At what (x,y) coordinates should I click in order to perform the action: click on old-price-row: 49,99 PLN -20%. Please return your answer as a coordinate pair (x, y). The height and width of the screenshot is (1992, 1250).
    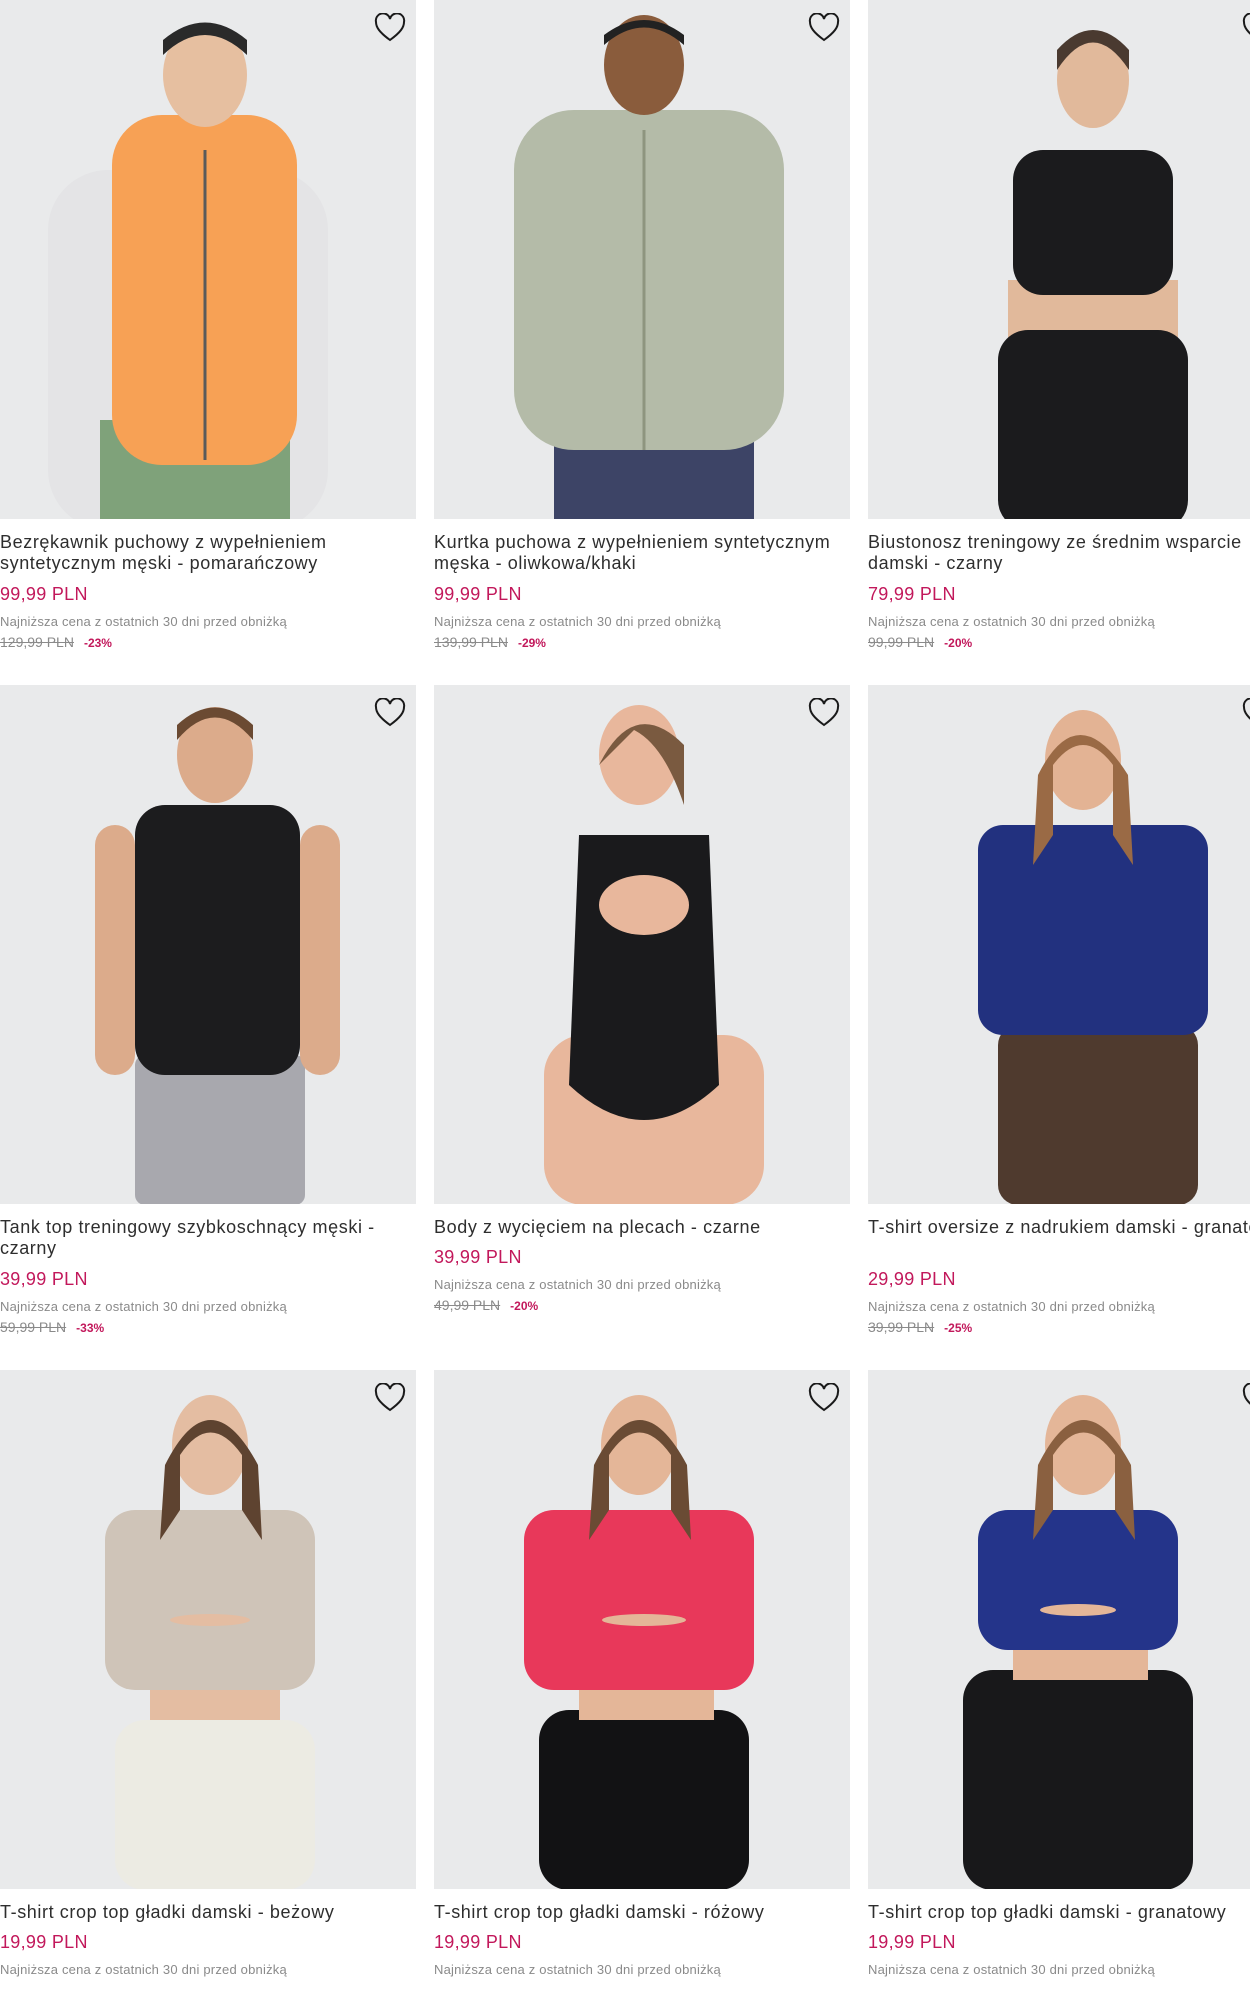
    Looking at the image, I should click on (486, 1305).